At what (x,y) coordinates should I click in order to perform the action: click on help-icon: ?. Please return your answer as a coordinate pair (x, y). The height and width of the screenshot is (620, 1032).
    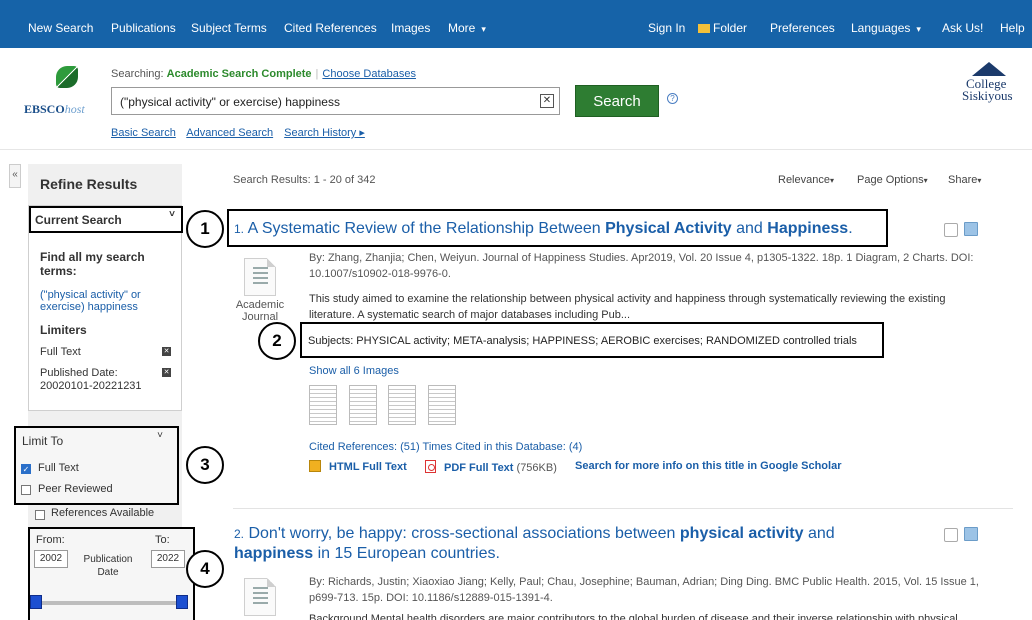
    Looking at the image, I should click on (672, 98).